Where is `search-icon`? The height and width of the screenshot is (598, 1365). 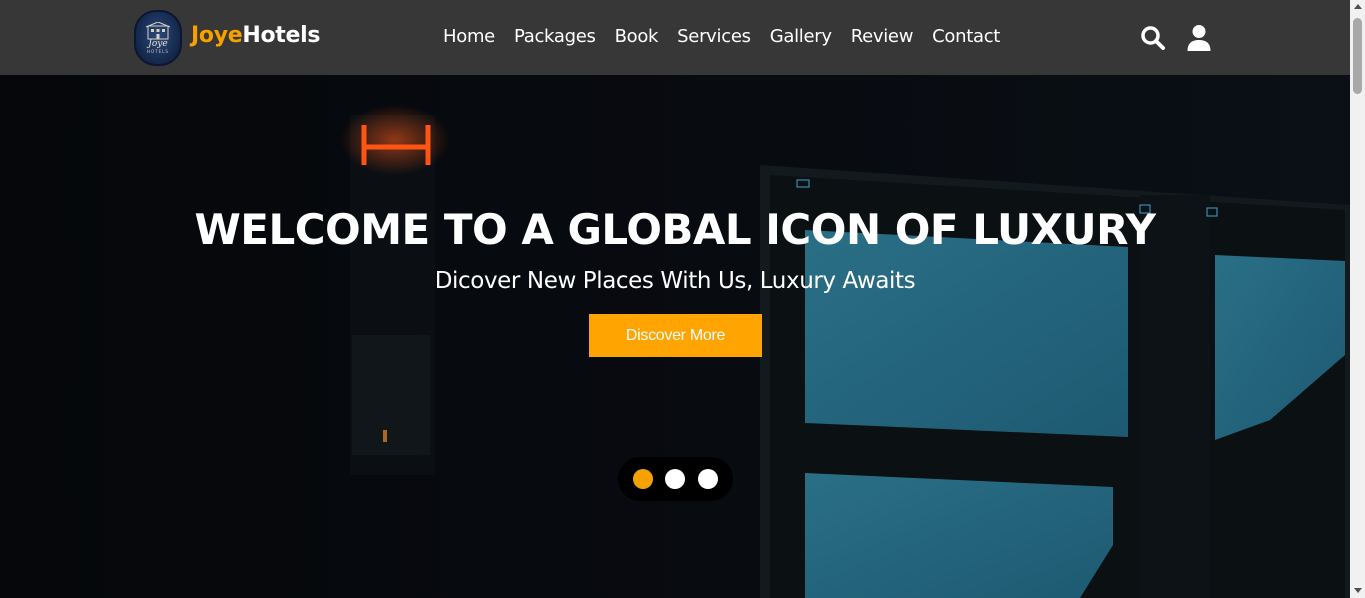 search-icon is located at coordinates (1153, 38).